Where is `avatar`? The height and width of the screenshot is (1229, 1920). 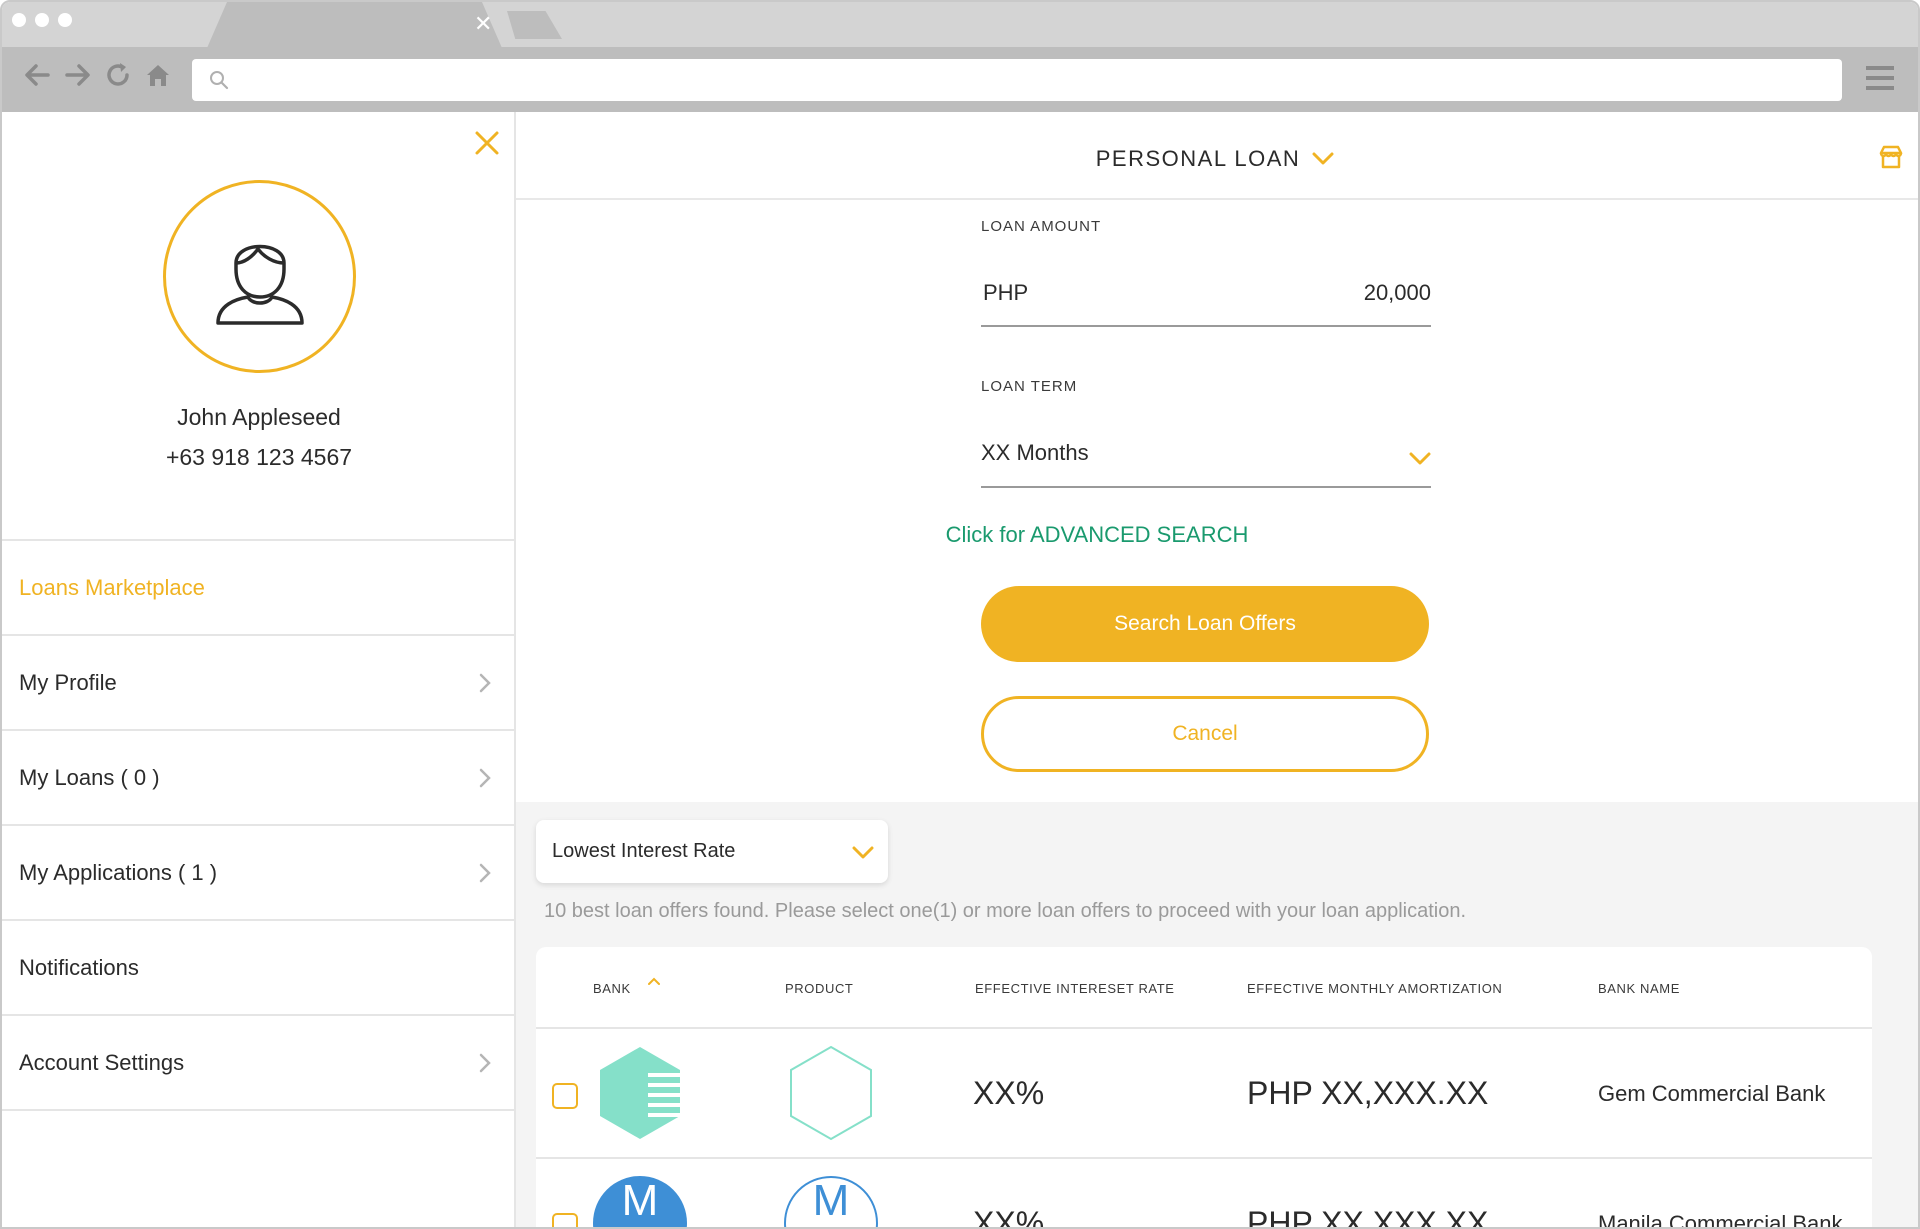 avatar is located at coordinates (259, 276).